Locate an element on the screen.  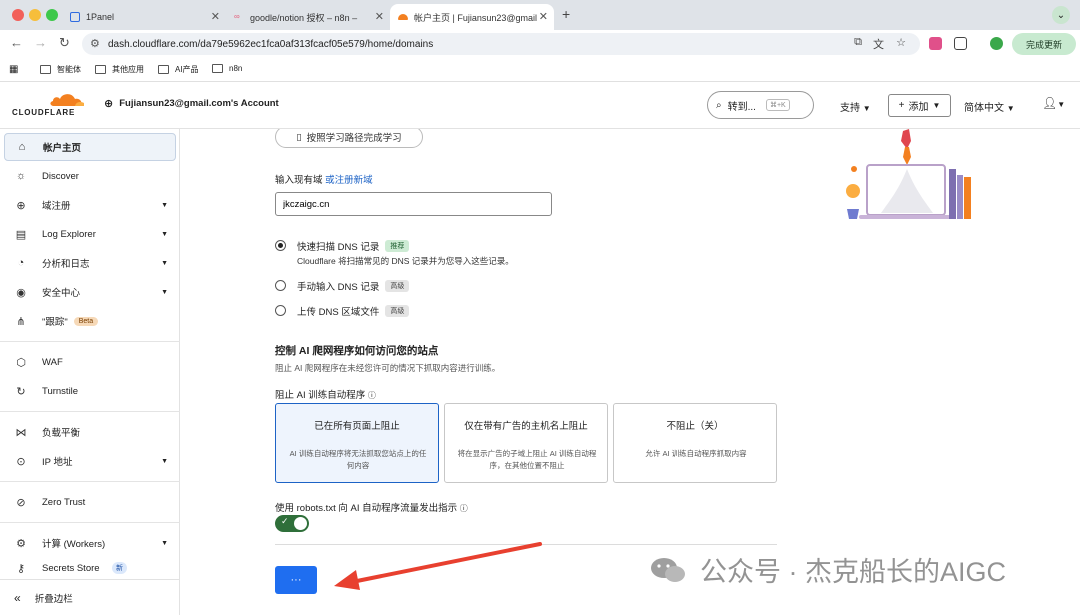
sidebar-item-account-home: ⌂ 帐户主页 is located at coordinates (90, 147).